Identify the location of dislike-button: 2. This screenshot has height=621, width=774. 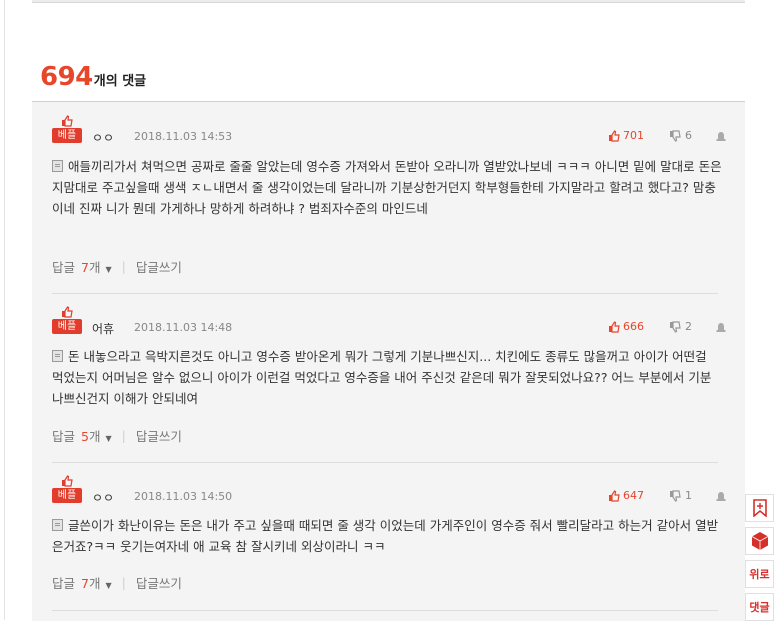
(680, 326).